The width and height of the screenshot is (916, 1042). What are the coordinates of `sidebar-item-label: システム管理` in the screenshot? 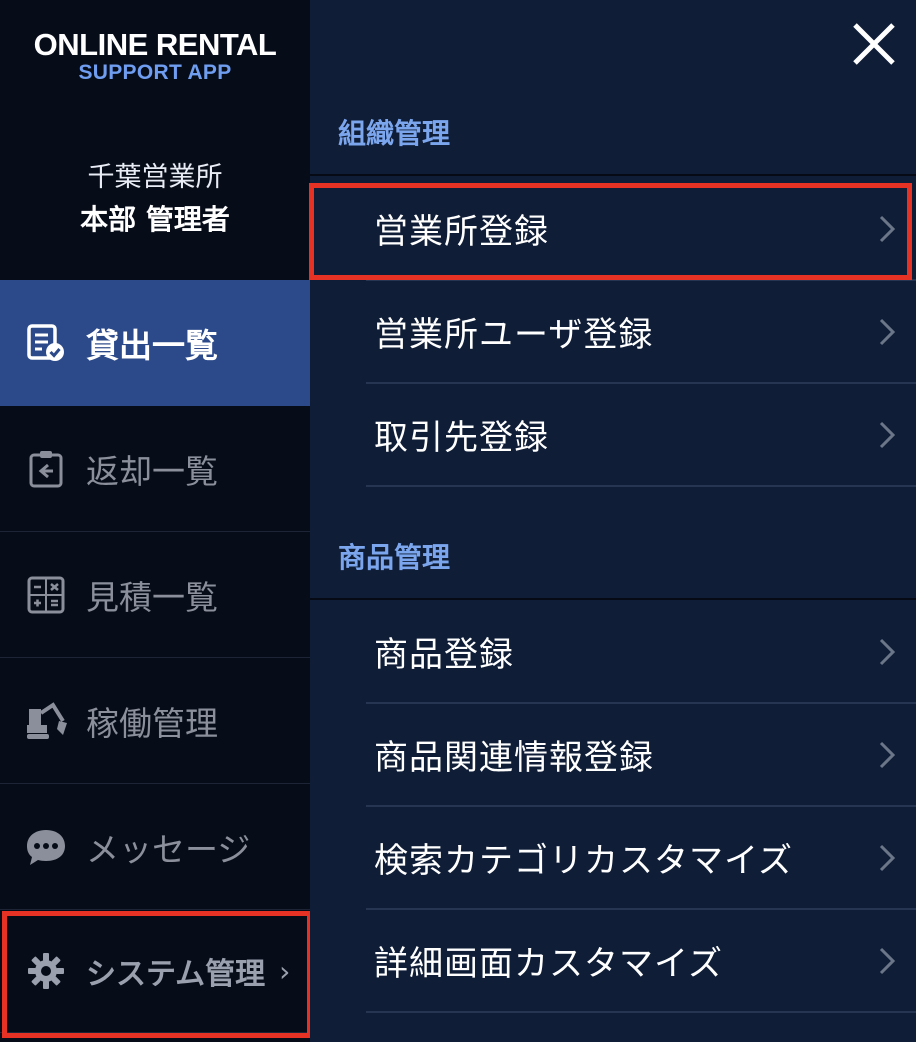 It's located at (176, 974).